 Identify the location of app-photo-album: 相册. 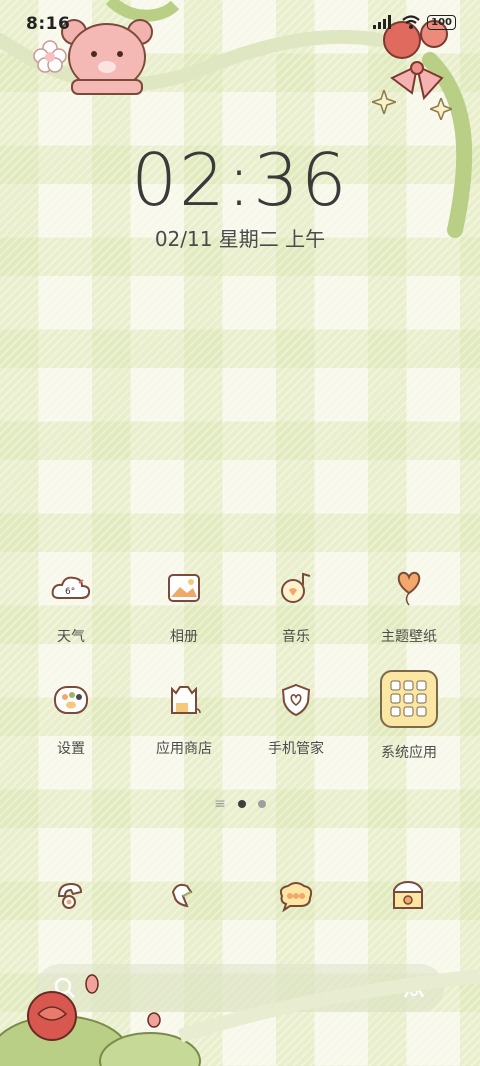
(184, 605).